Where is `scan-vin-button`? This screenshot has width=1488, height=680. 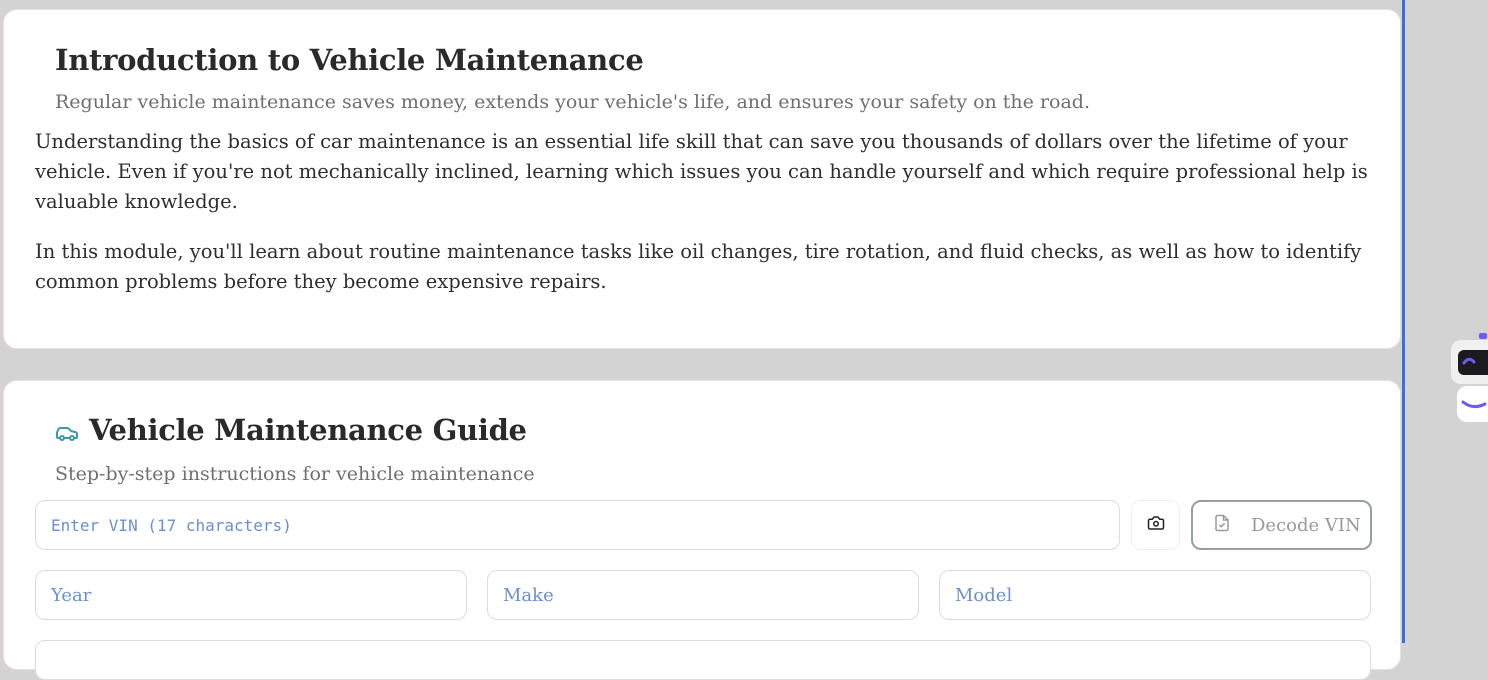 scan-vin-button is located at coordinates (1155, 525).